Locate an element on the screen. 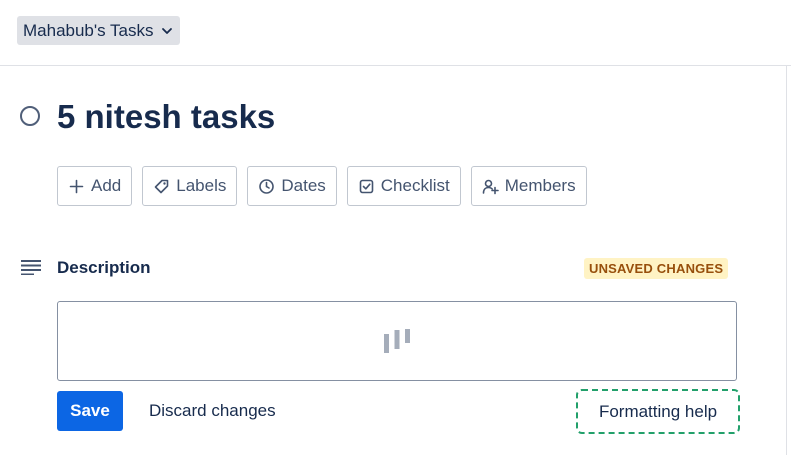 This screenshot has height=455, width=791. panel-divider is located at coordinates (786, 260).